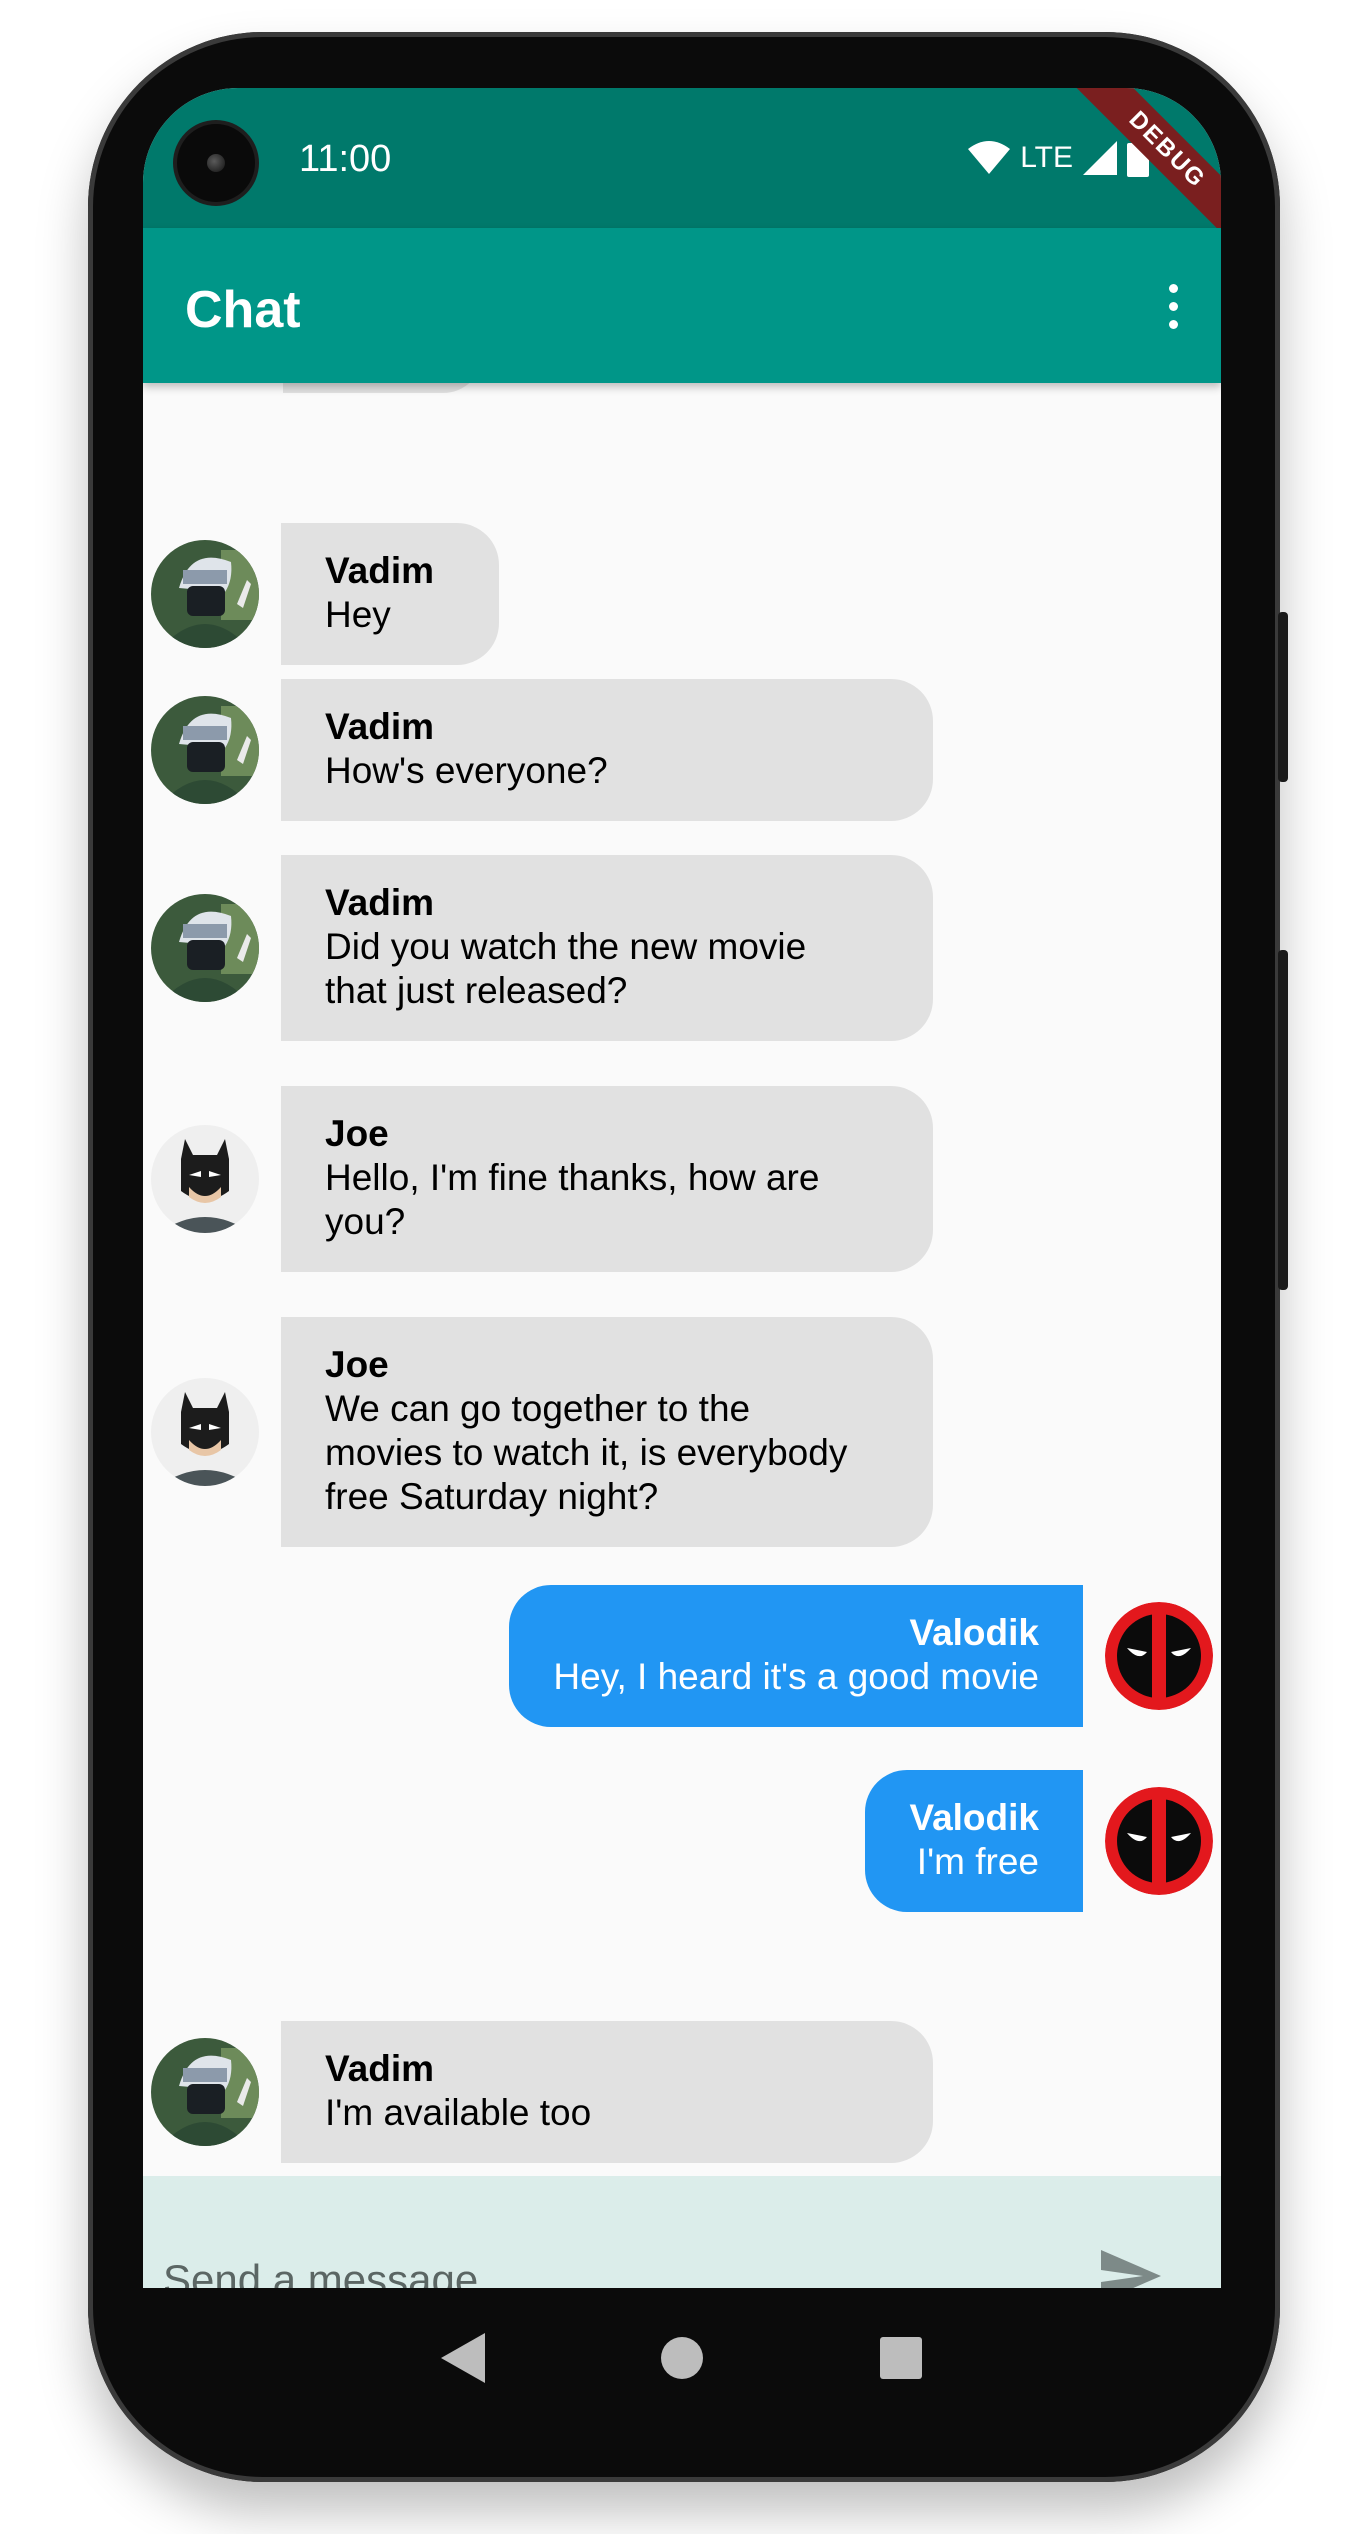 This screenshot has height=2534, width=1370. I want to click on message-text: I'm free, so click(977, 1861).